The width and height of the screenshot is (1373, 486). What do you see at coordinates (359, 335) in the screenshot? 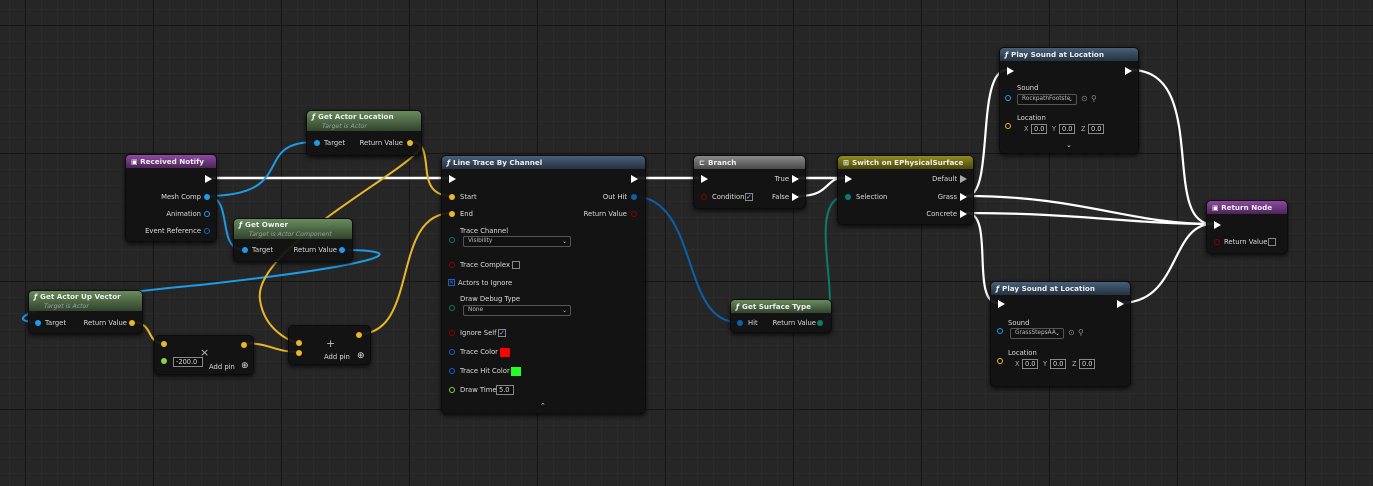
I see `add-output-pin` at bounding box center [359, 335].